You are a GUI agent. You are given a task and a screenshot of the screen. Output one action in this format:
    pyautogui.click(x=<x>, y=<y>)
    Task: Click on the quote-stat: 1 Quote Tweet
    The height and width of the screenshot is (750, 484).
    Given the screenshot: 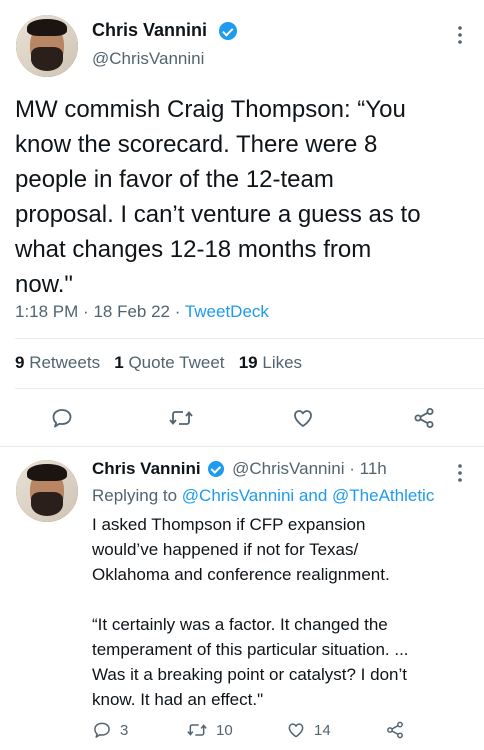 What is the action you would take?
    pyautogui.click(x=169, y=362)
    